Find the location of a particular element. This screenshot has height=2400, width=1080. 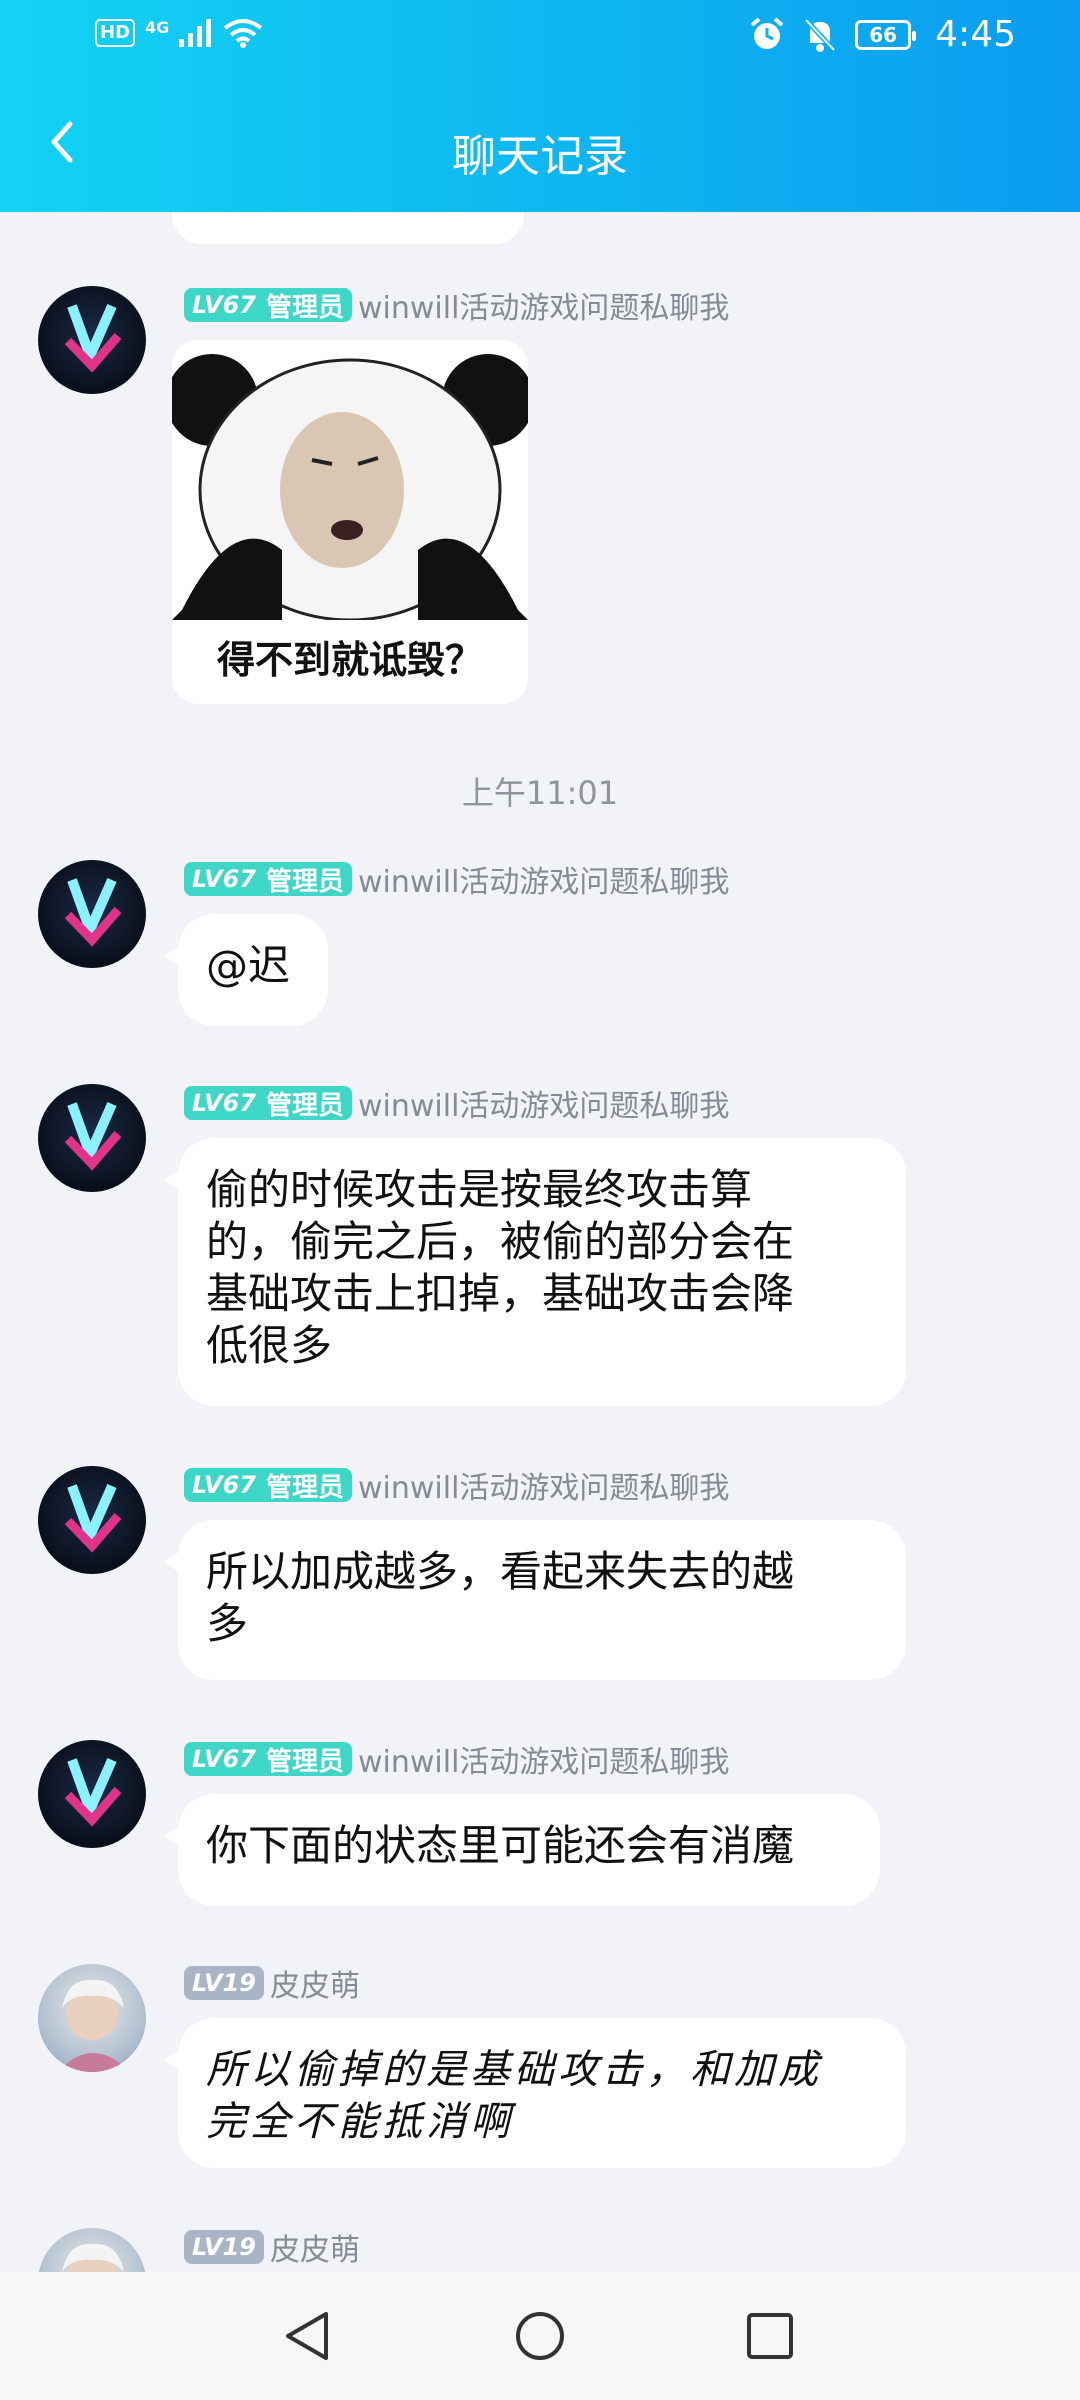

wifi-icon is located at coordinates (243, 33).